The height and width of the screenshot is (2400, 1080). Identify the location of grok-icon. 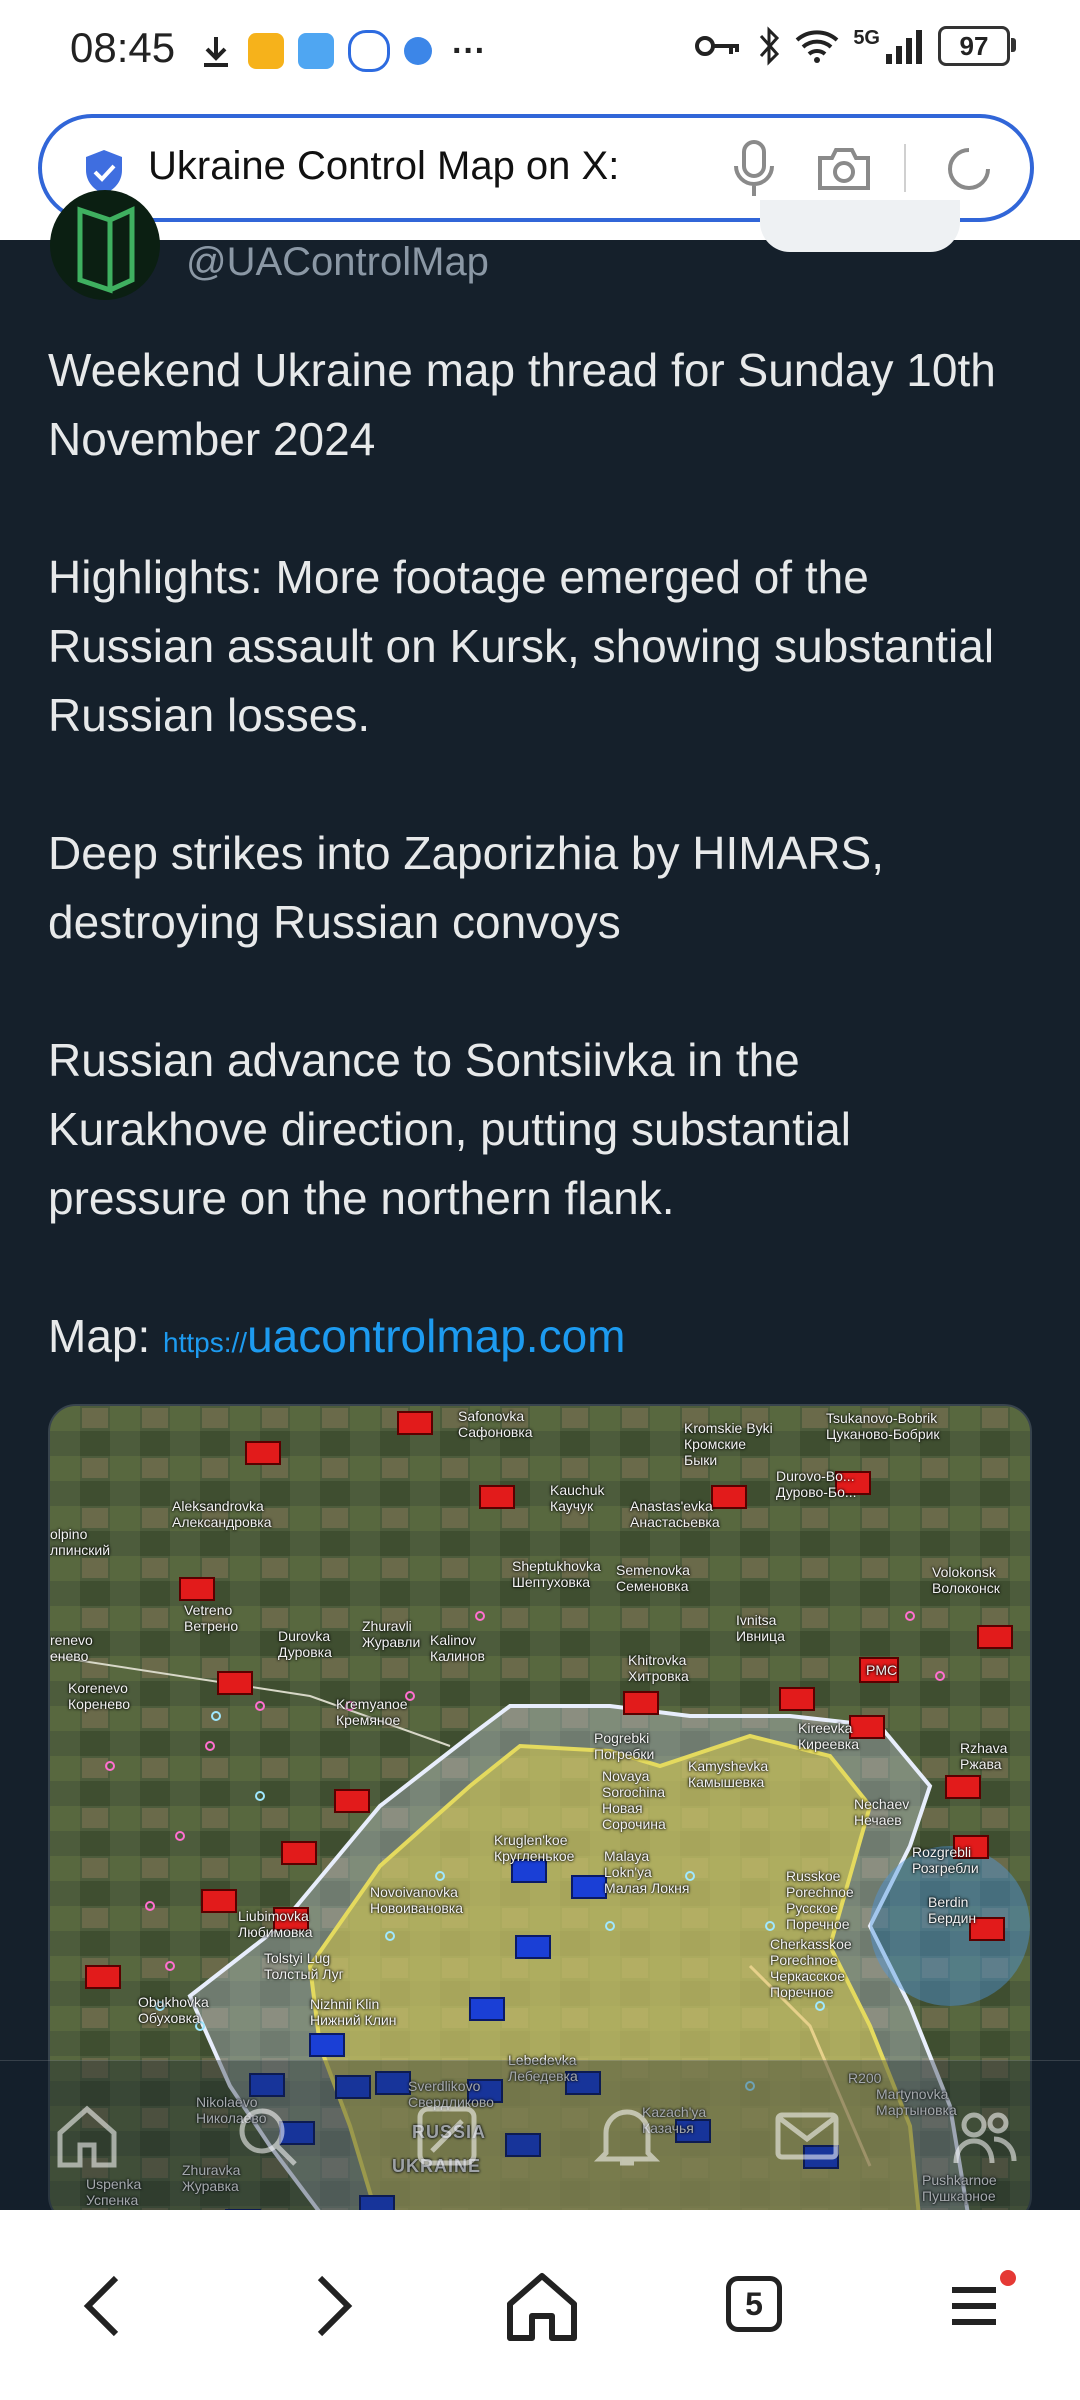
(447, 2136).